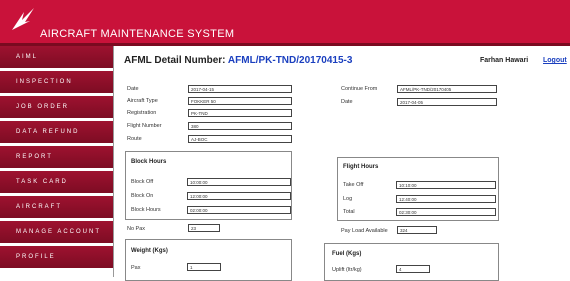 Image resolution: width=570 pixels, height=281 pixels. Describe the element at coordinates (175, 60) in the screenshot. I see `page-title-prefix: AFML Detail Number:` at that location.